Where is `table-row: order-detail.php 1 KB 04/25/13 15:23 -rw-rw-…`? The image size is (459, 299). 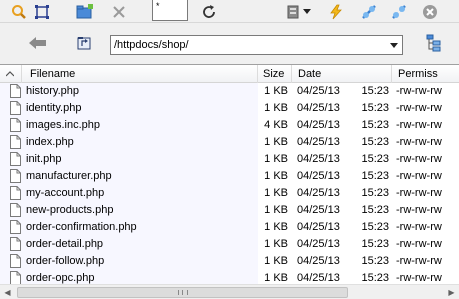
table-row: order-detail.php 1 KB 04/25/13 15:23 -rw-rw-… is located at coordinates (229, 244).